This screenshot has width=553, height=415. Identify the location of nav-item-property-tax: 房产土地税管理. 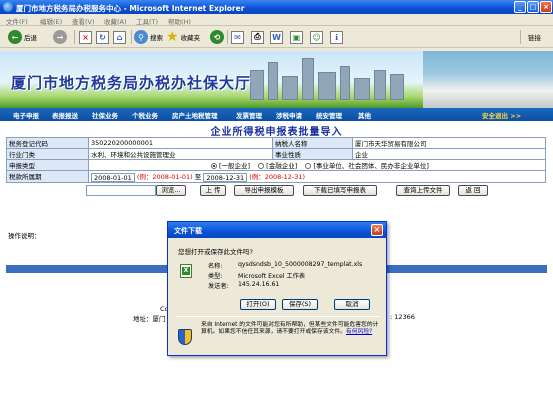
(195, 115).